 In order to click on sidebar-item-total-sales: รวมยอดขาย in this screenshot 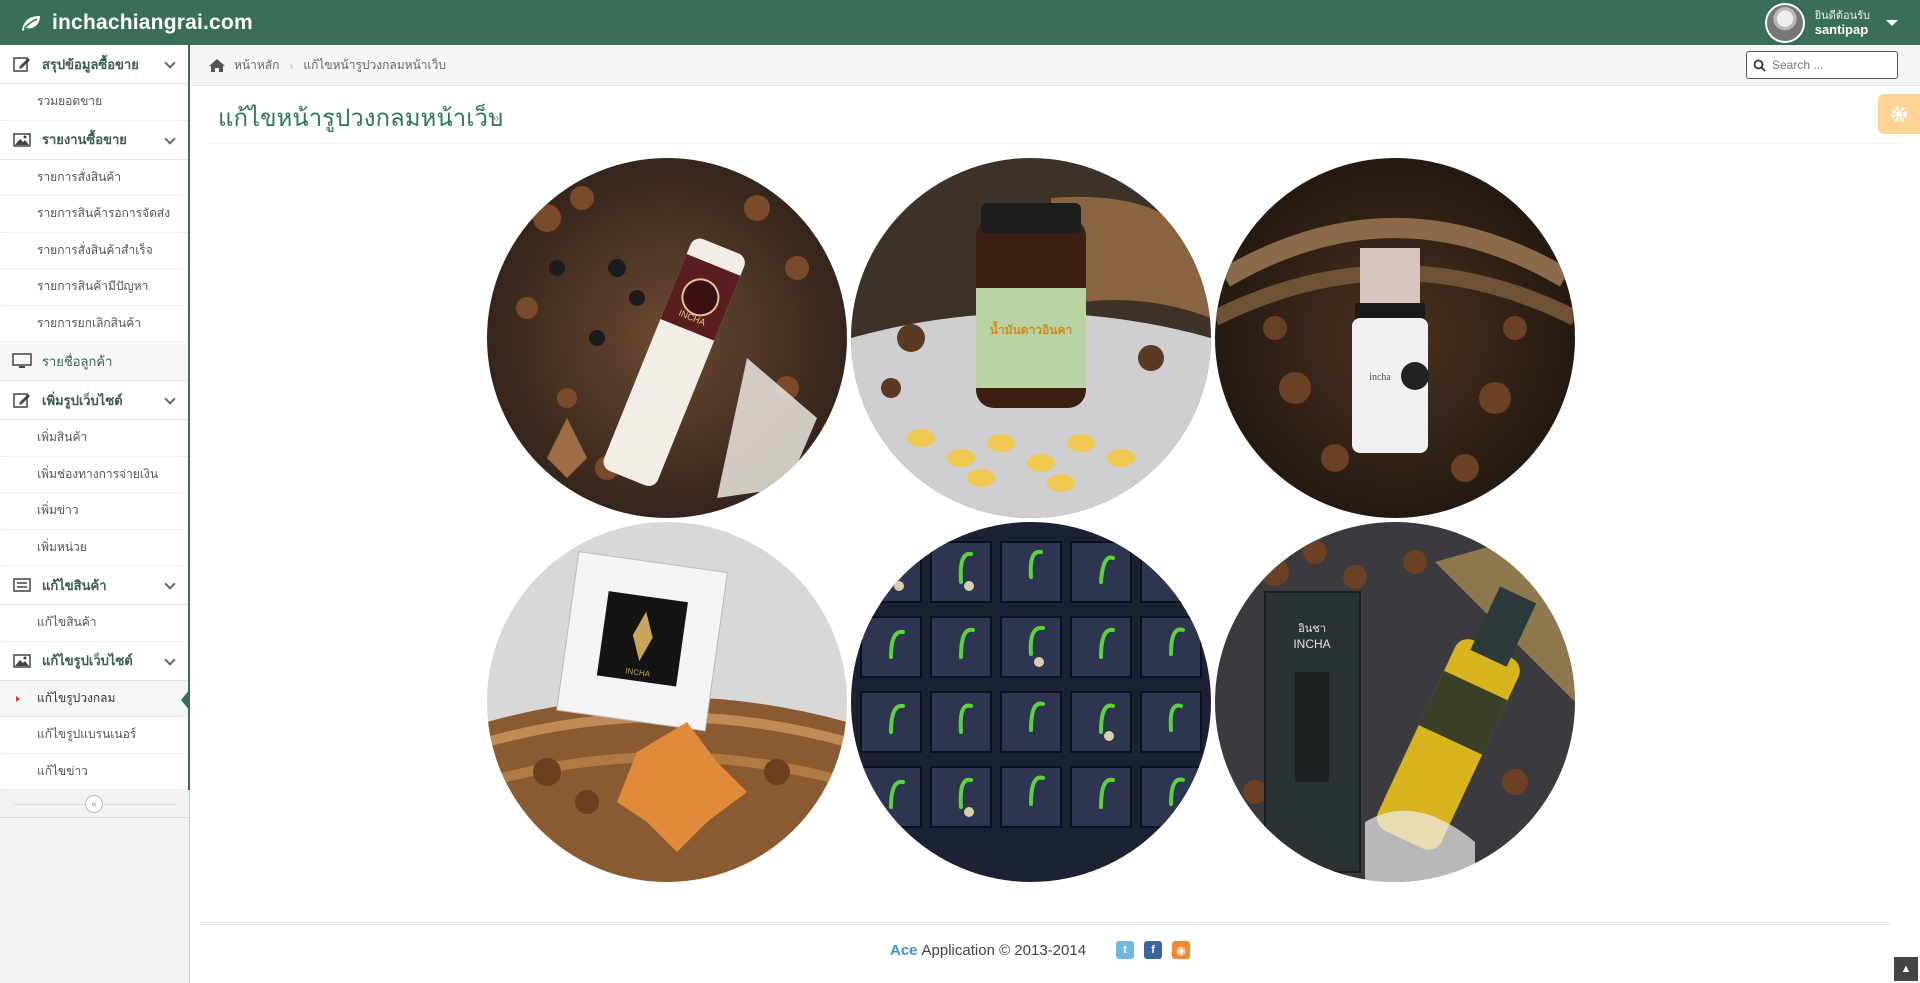, I will do `click(94, 102)`.